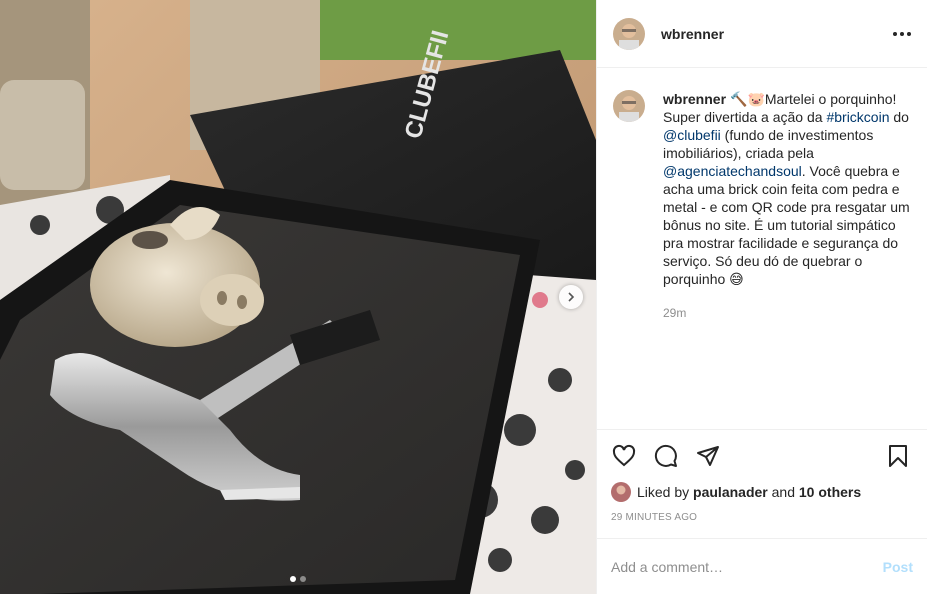 This screenshot has width=927, height=594. Describe the element at coordinates (857, 117) in the screenshot. I see `caption-tag-link: #brickcoin` at that location.